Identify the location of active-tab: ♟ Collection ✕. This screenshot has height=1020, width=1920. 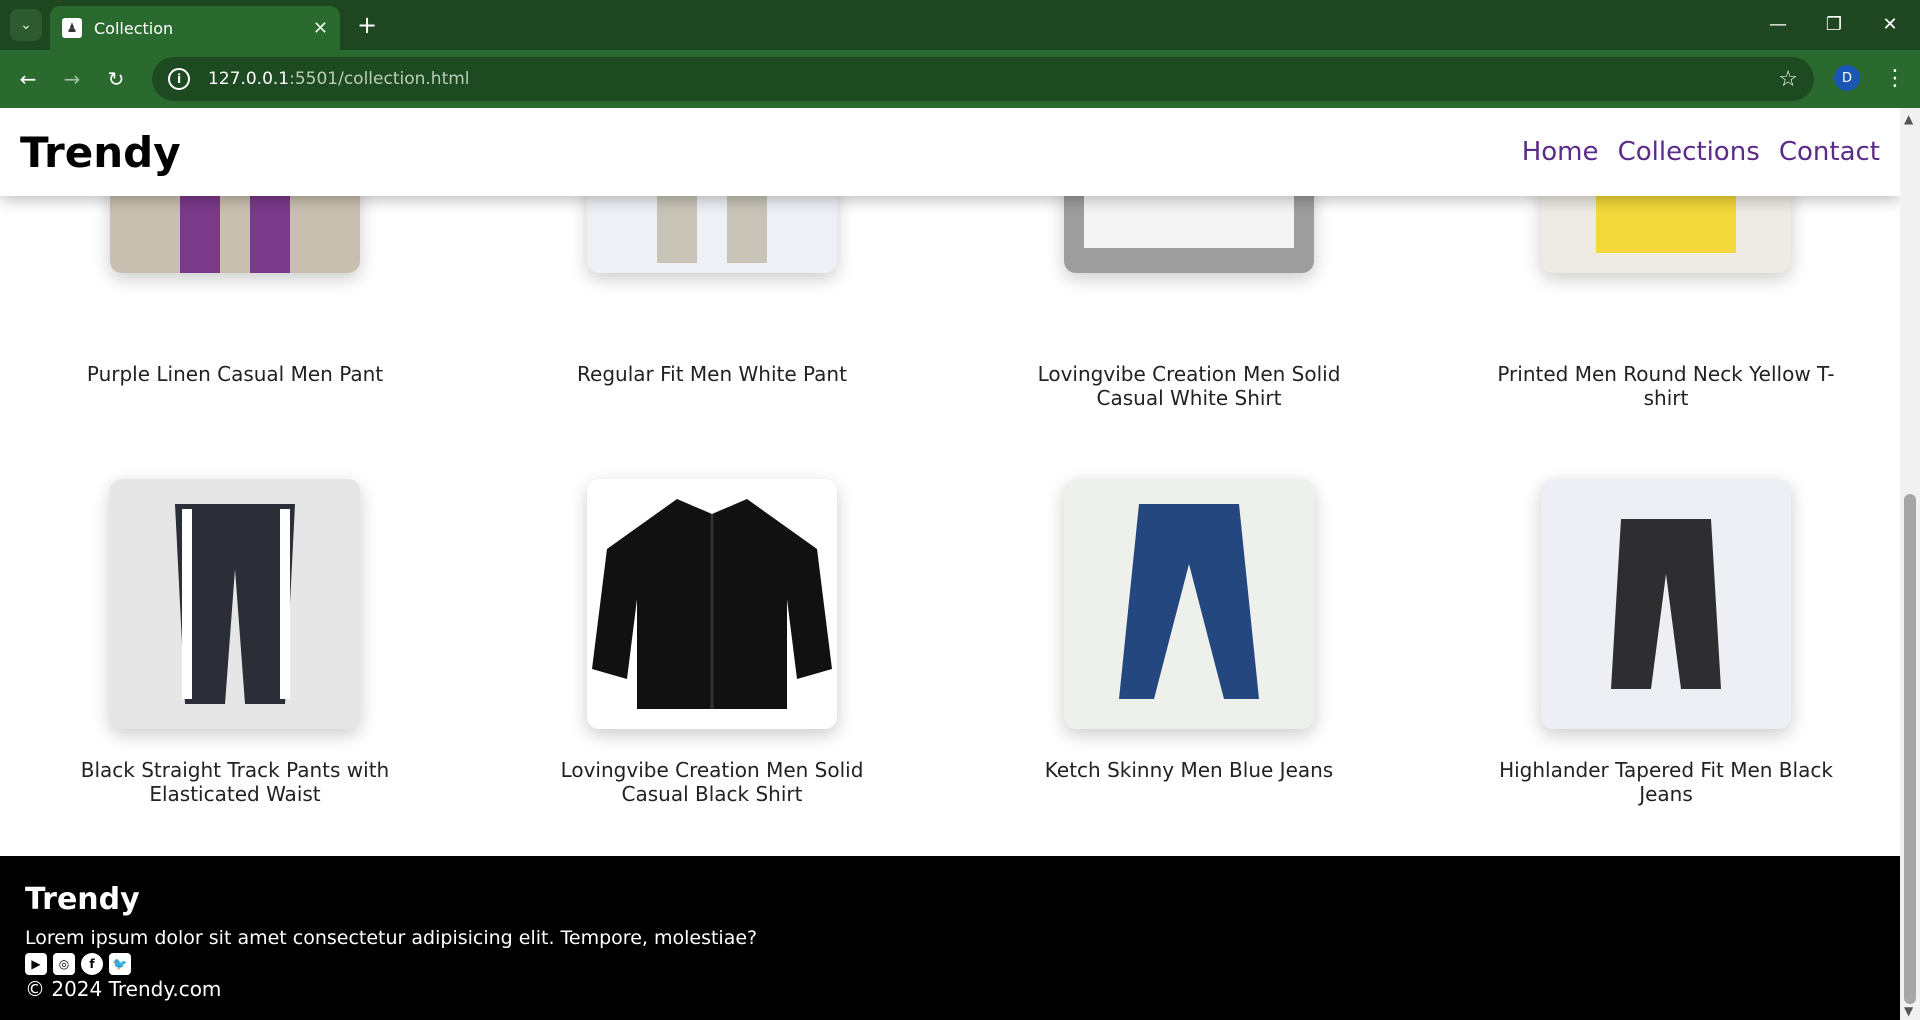
(195, 28).